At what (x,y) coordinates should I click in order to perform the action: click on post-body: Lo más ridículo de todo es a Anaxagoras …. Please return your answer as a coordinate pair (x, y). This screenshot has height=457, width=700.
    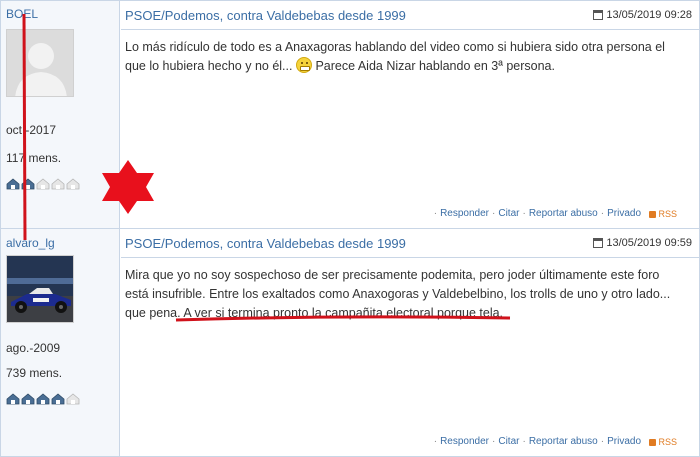
    Looking at the image, I should click on (405, 57).